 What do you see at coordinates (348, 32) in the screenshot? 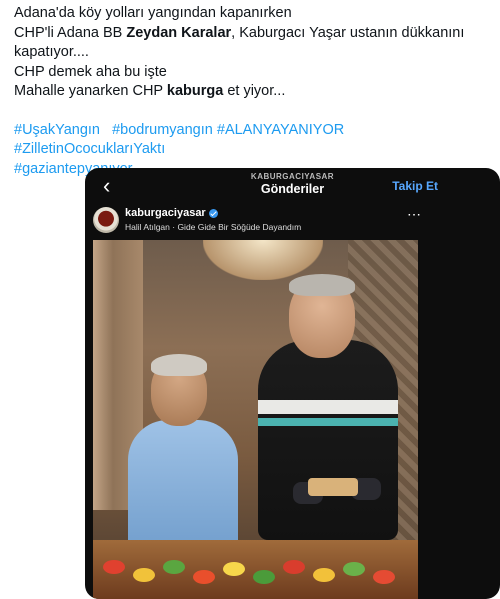
I see `tweet-text-segment: , Kaburgacı Yaşar ustanın dükkanını` at bounding box center [348, 32].